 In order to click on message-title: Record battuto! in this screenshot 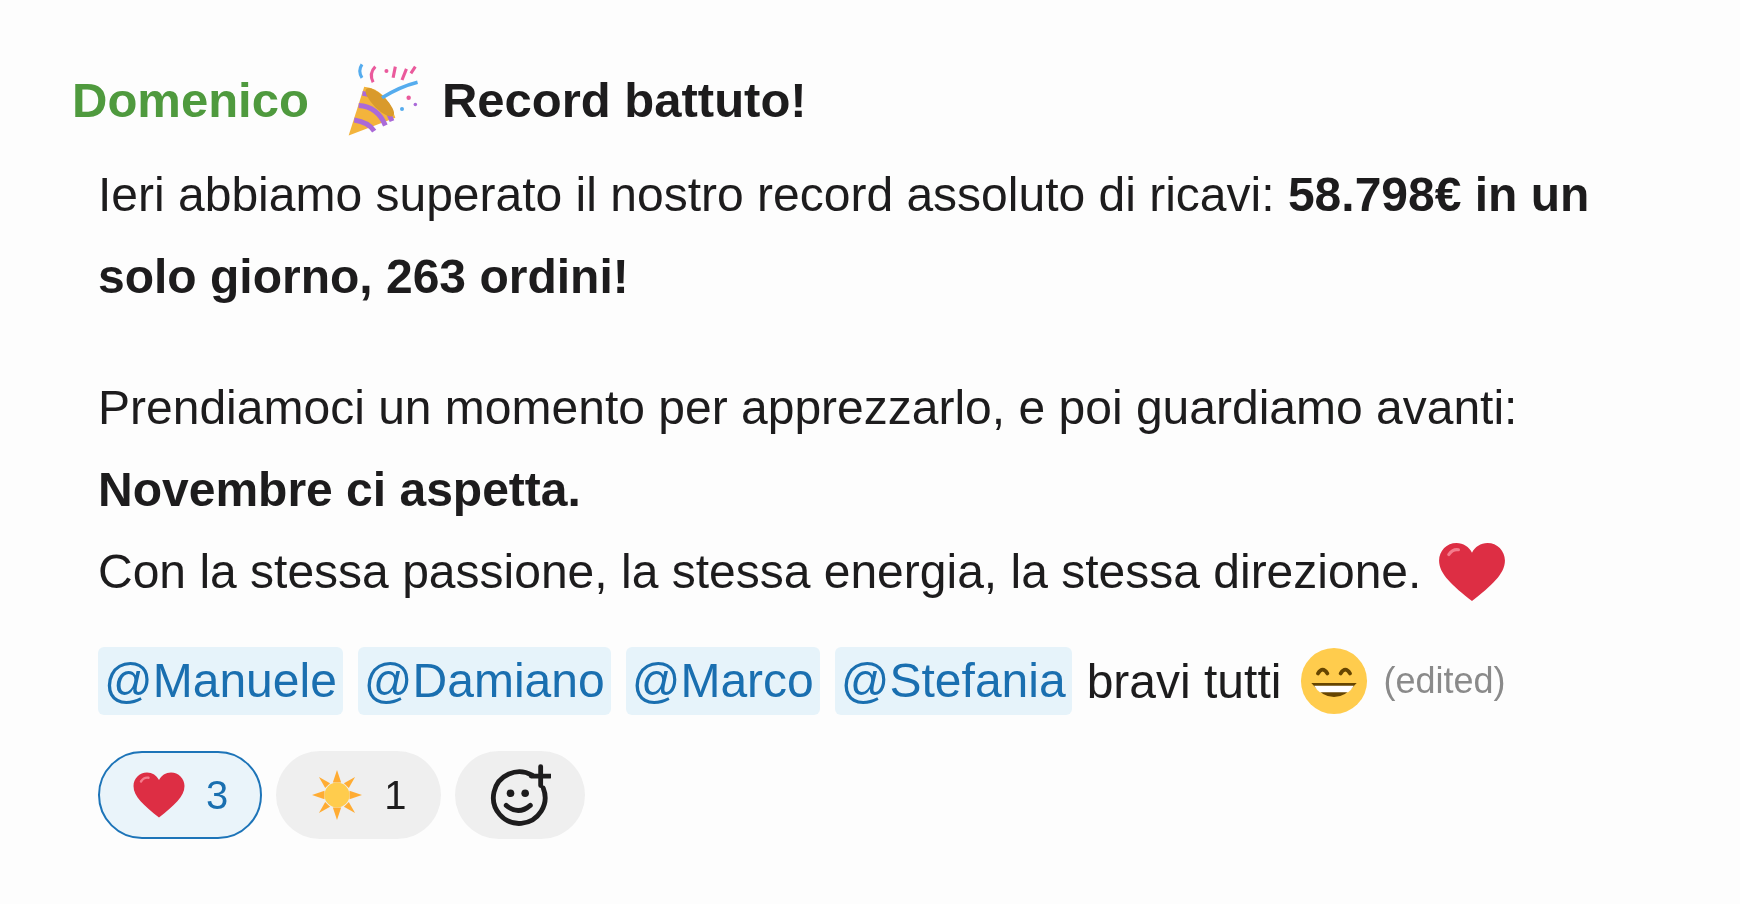, I will do `click(624, 100)`.